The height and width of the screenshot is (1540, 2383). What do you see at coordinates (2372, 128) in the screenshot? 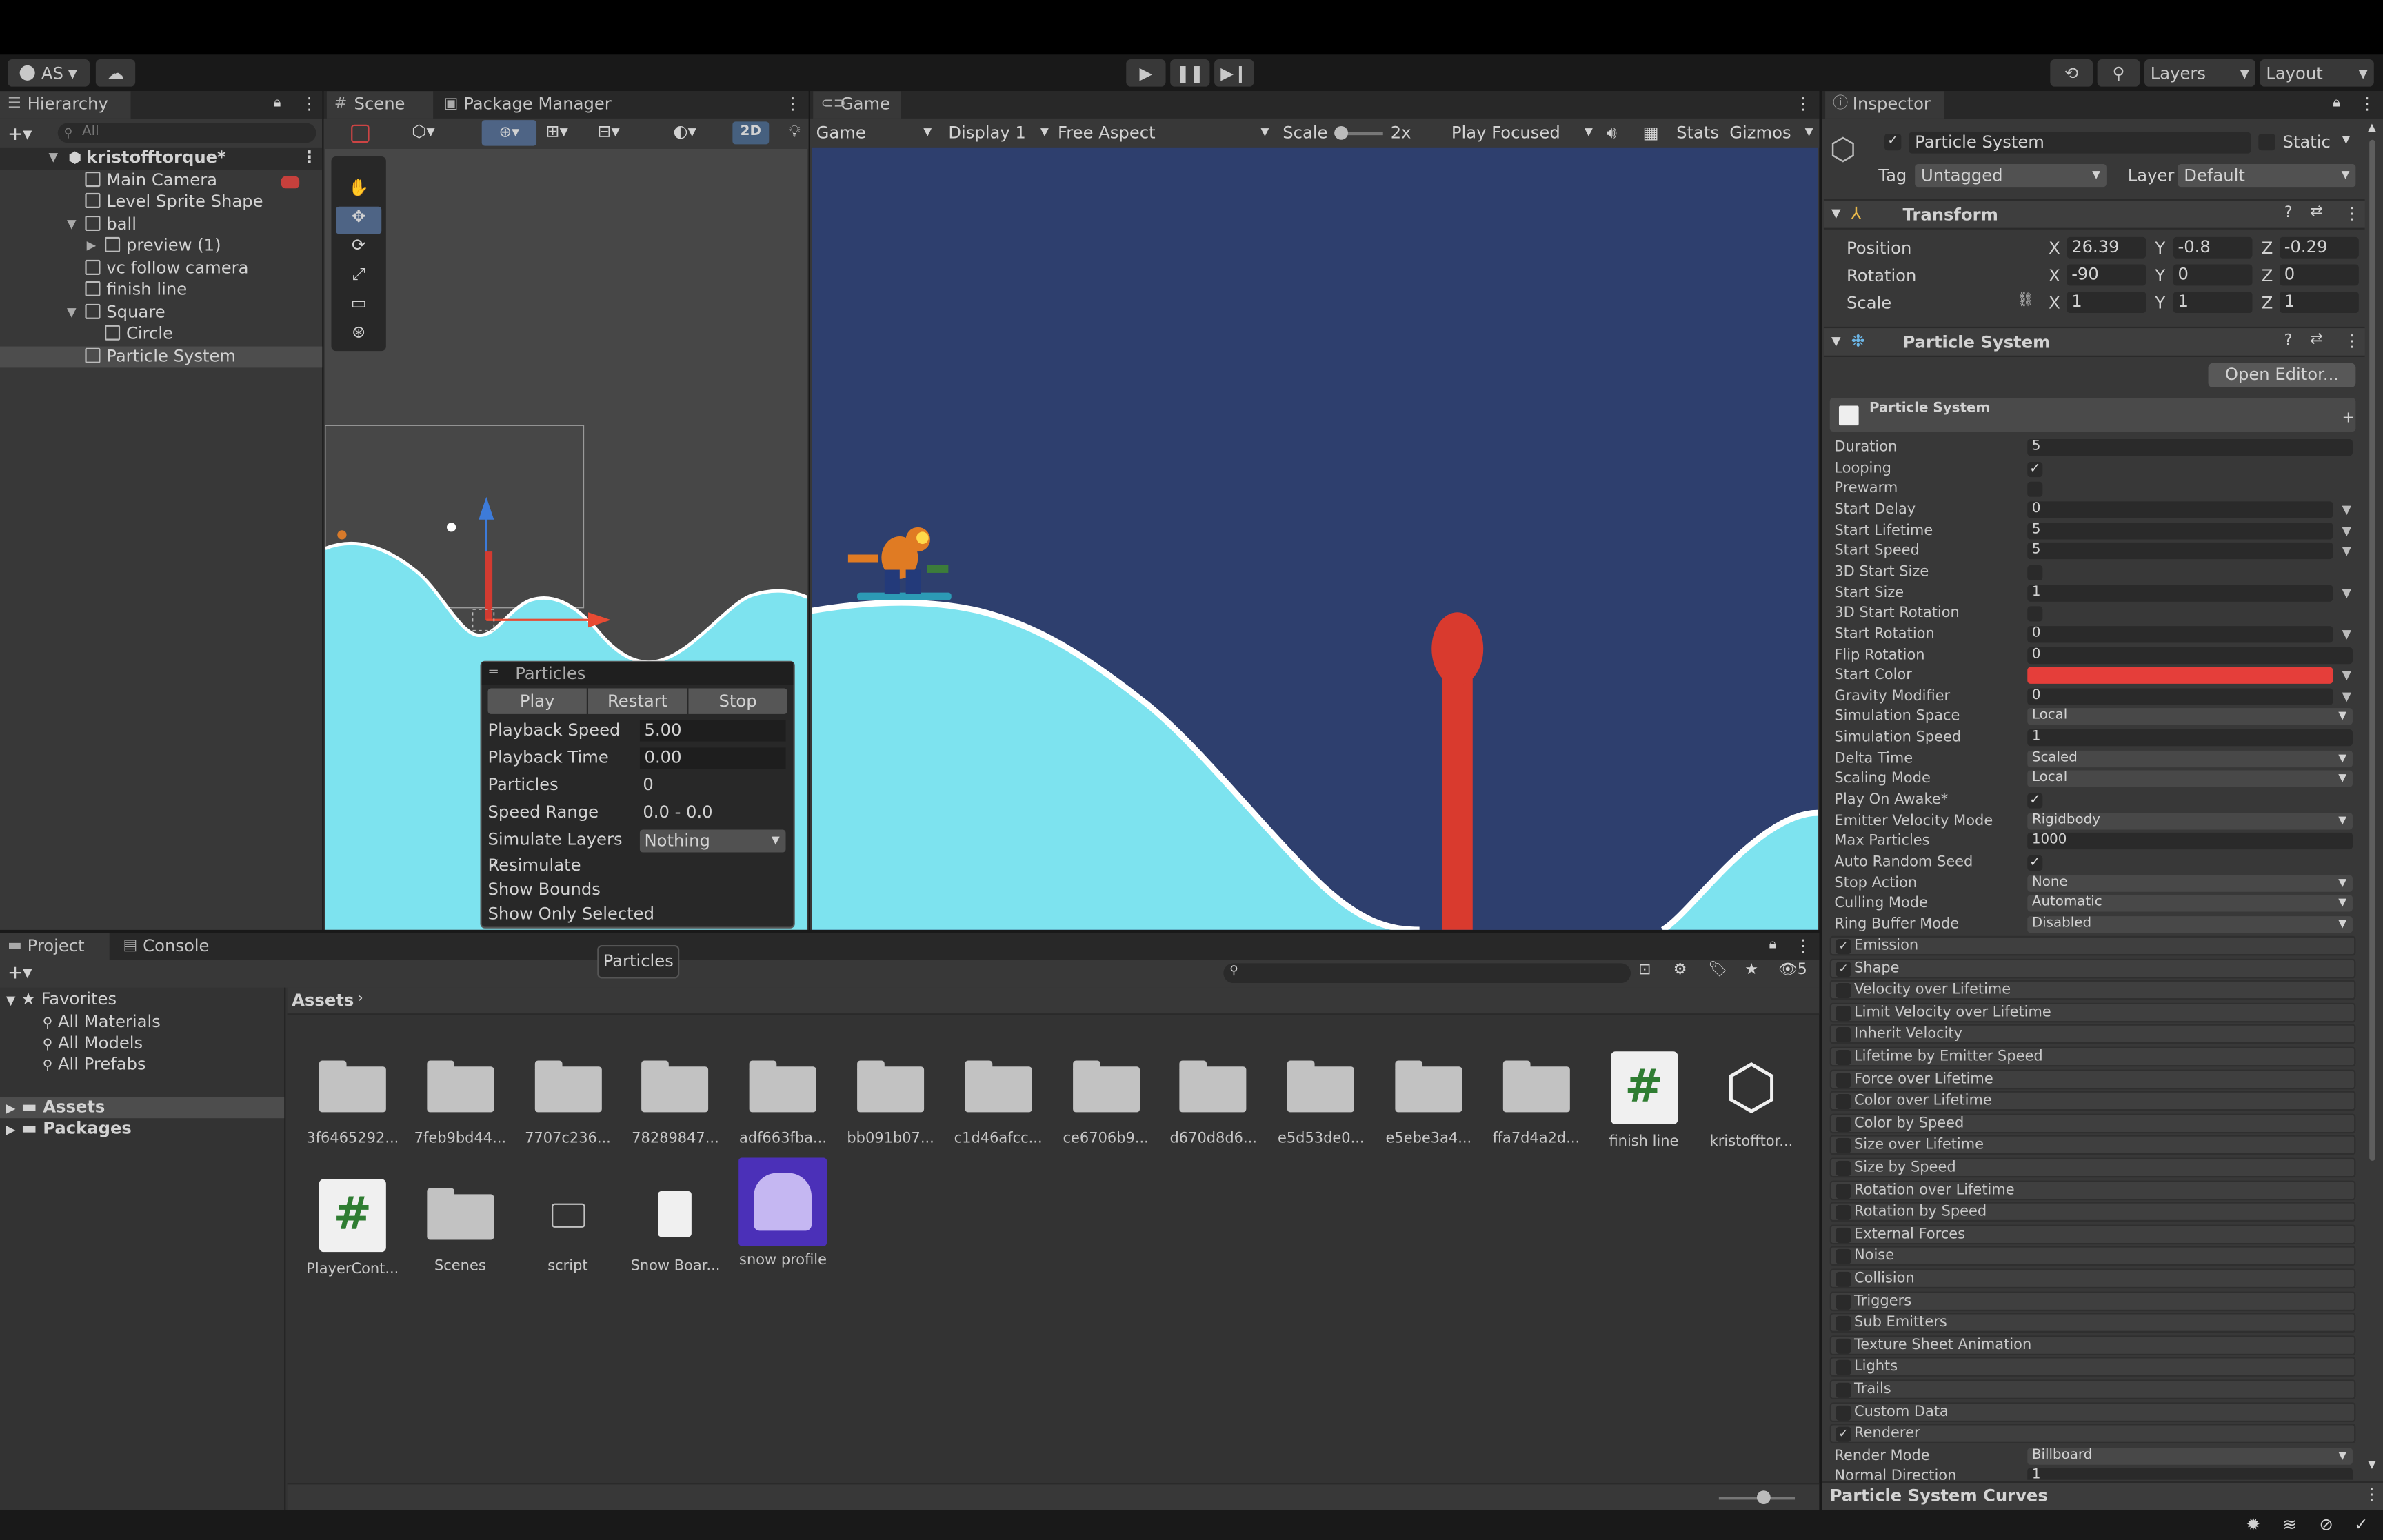
I see `scroll-up-icon: ▲` at bounding box center [2372, 128].